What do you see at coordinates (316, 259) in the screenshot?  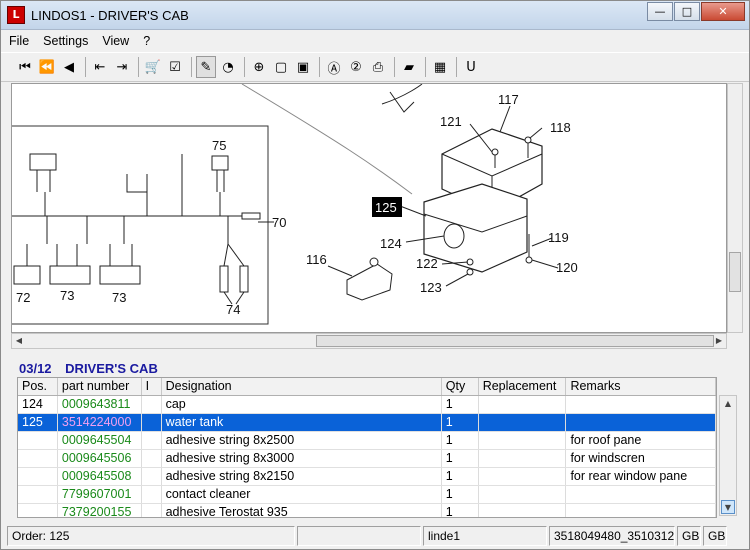 I see `callout-116: 116` at bounding box center [316, 259].